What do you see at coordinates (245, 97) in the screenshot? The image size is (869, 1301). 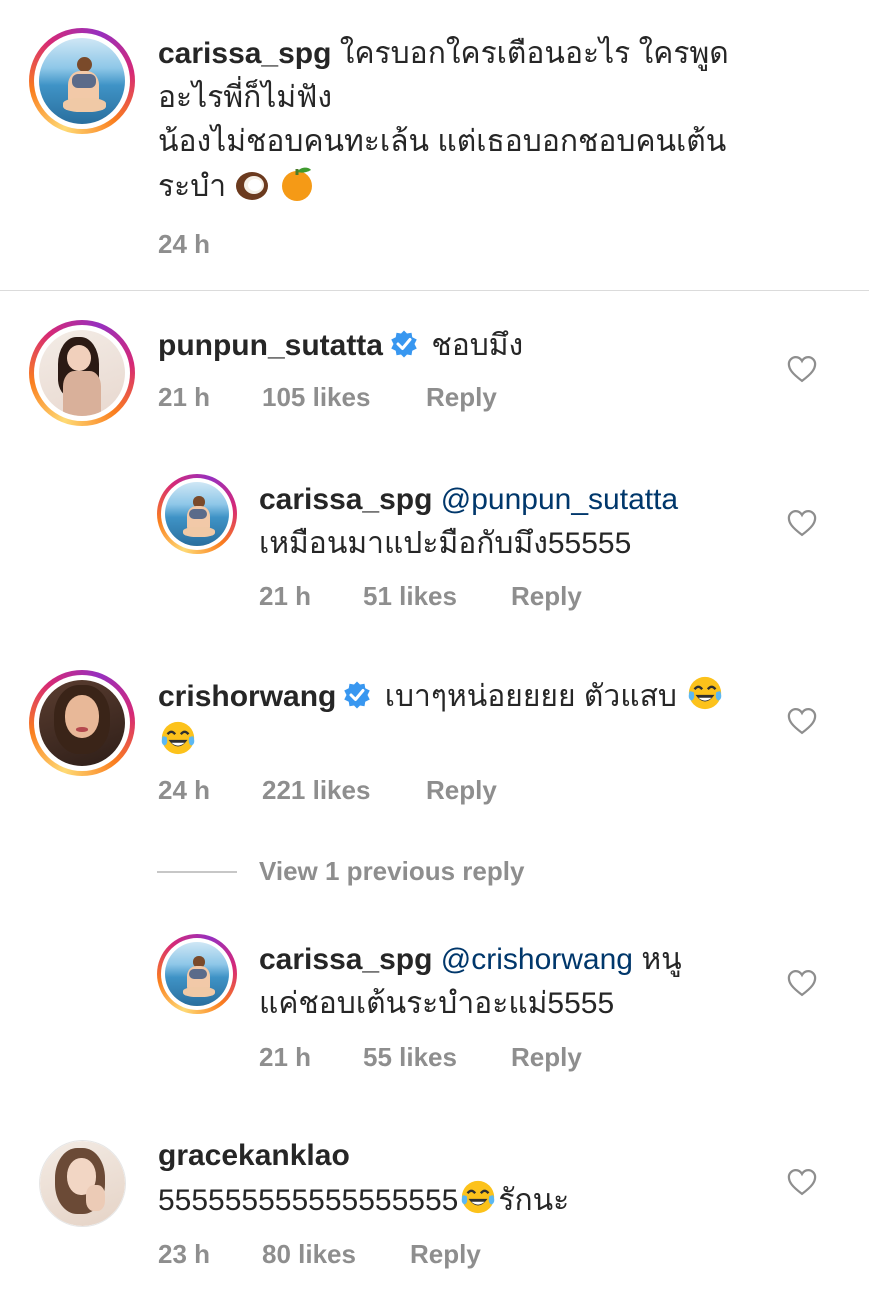 I see `caption-line-2: อะไรพี่ก็ไม่ฟัง` at bounding box center [245, 97].